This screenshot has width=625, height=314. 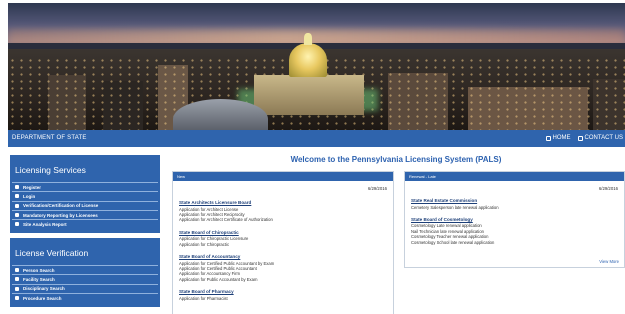 I want to click on sidebar-item-site-analysis-report: Site Analysis Report, so click(x=85, y=223).